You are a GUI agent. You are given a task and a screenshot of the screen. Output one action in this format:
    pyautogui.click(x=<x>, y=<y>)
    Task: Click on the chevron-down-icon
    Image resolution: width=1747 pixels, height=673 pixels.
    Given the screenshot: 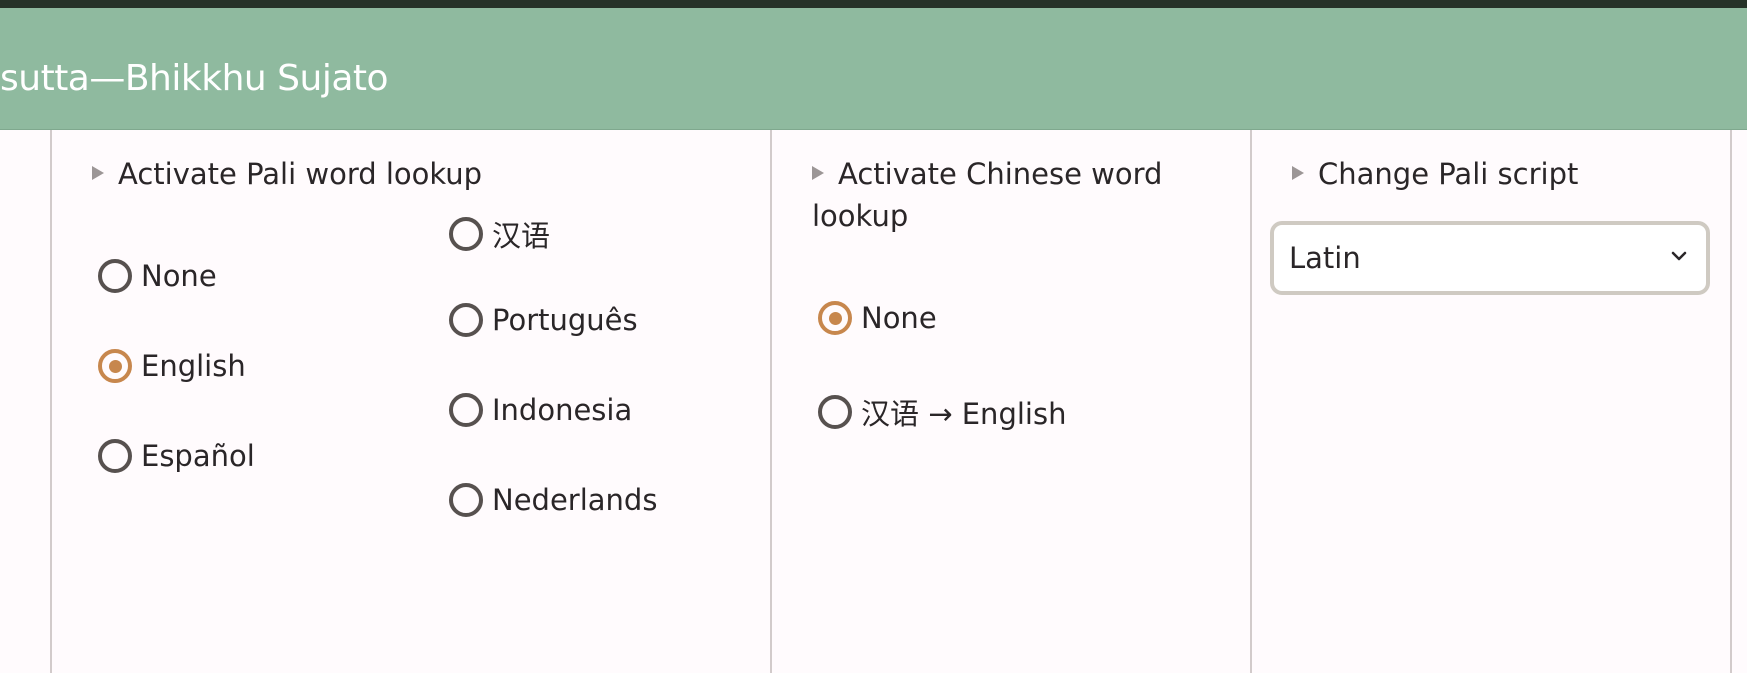 What is the action you would take?
    pyautogui.click(x=1679, y=256)
    